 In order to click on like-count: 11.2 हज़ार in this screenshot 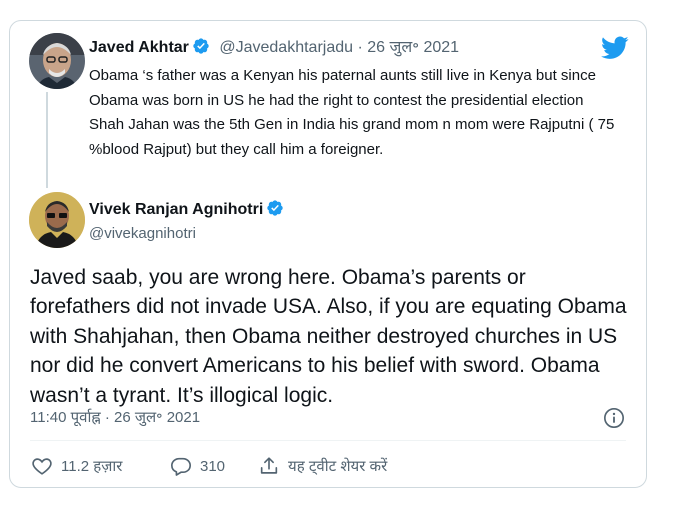, I will do `click(92, 466)`.